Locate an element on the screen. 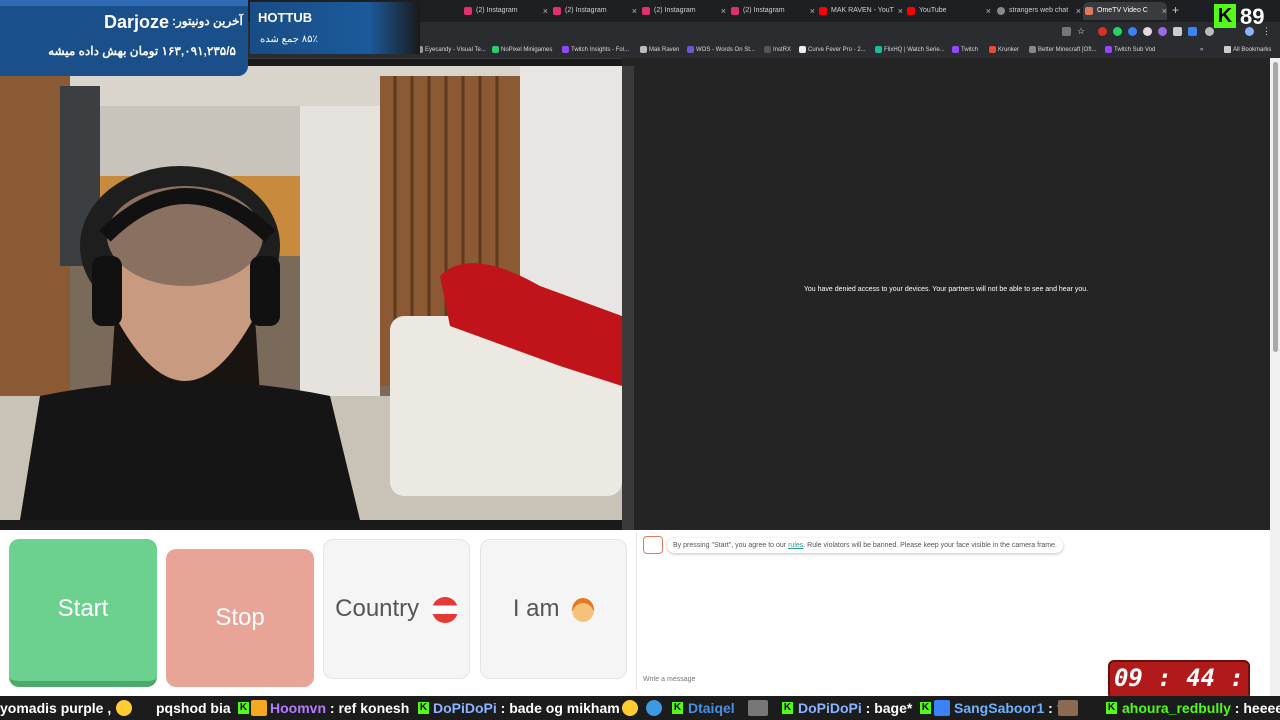 The image size is (1280, 720). puzzle-icon is located at coordinates (1192, 31).